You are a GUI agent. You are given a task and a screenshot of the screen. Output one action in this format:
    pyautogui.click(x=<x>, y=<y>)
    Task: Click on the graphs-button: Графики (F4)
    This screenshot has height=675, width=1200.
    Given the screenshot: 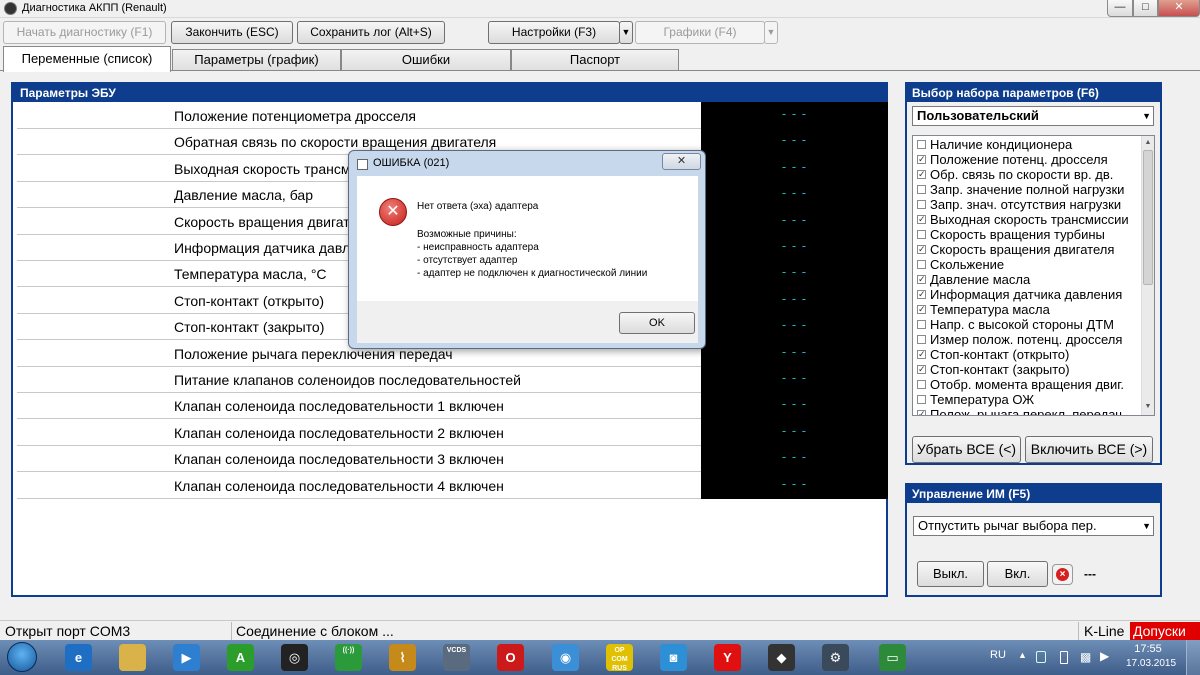 What is the action you would take?
    pyautogui.click(x=700, y=32)
    